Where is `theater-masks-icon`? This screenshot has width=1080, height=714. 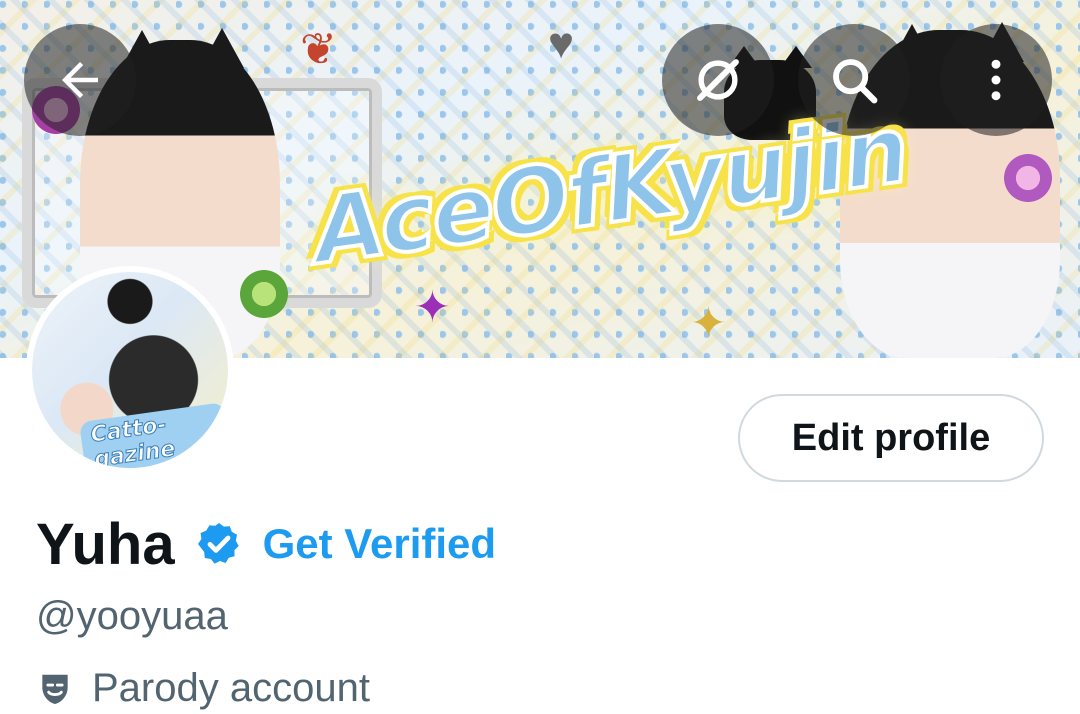
theater-masks-icon is located at coordinates (55, 689).